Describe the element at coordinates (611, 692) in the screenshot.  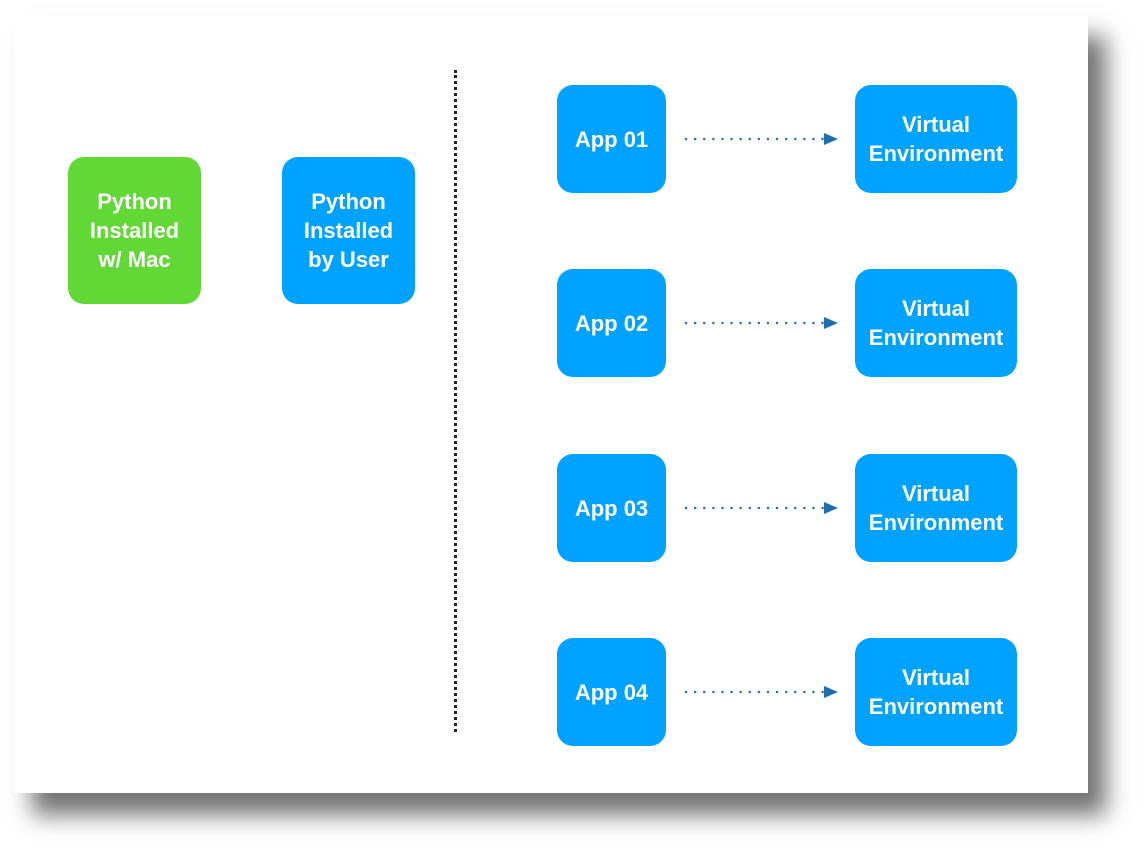
I see `app-box: App 04` at that location.